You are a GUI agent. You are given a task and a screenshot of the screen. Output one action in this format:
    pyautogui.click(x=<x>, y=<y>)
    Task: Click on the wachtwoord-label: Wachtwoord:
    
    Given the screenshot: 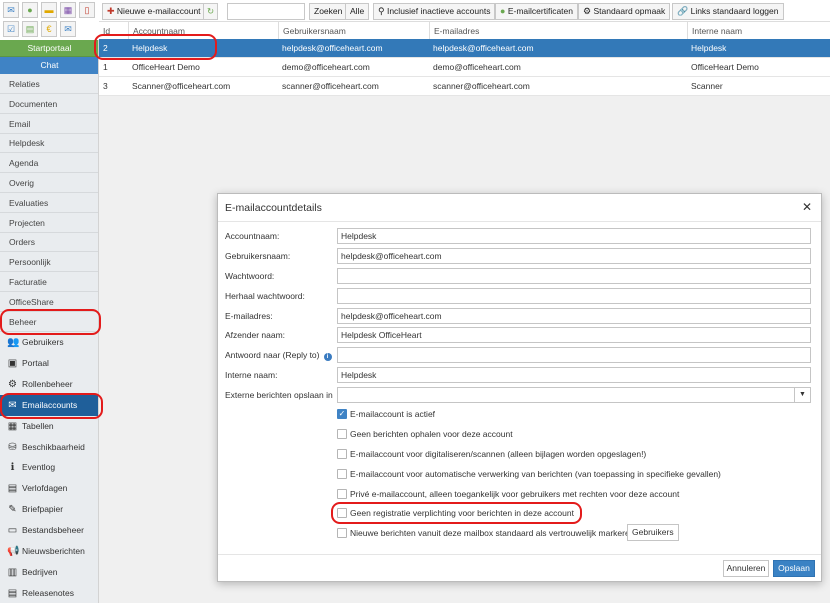 What is the action you would take?
    pyautogui.click(x=249, y=276)
    